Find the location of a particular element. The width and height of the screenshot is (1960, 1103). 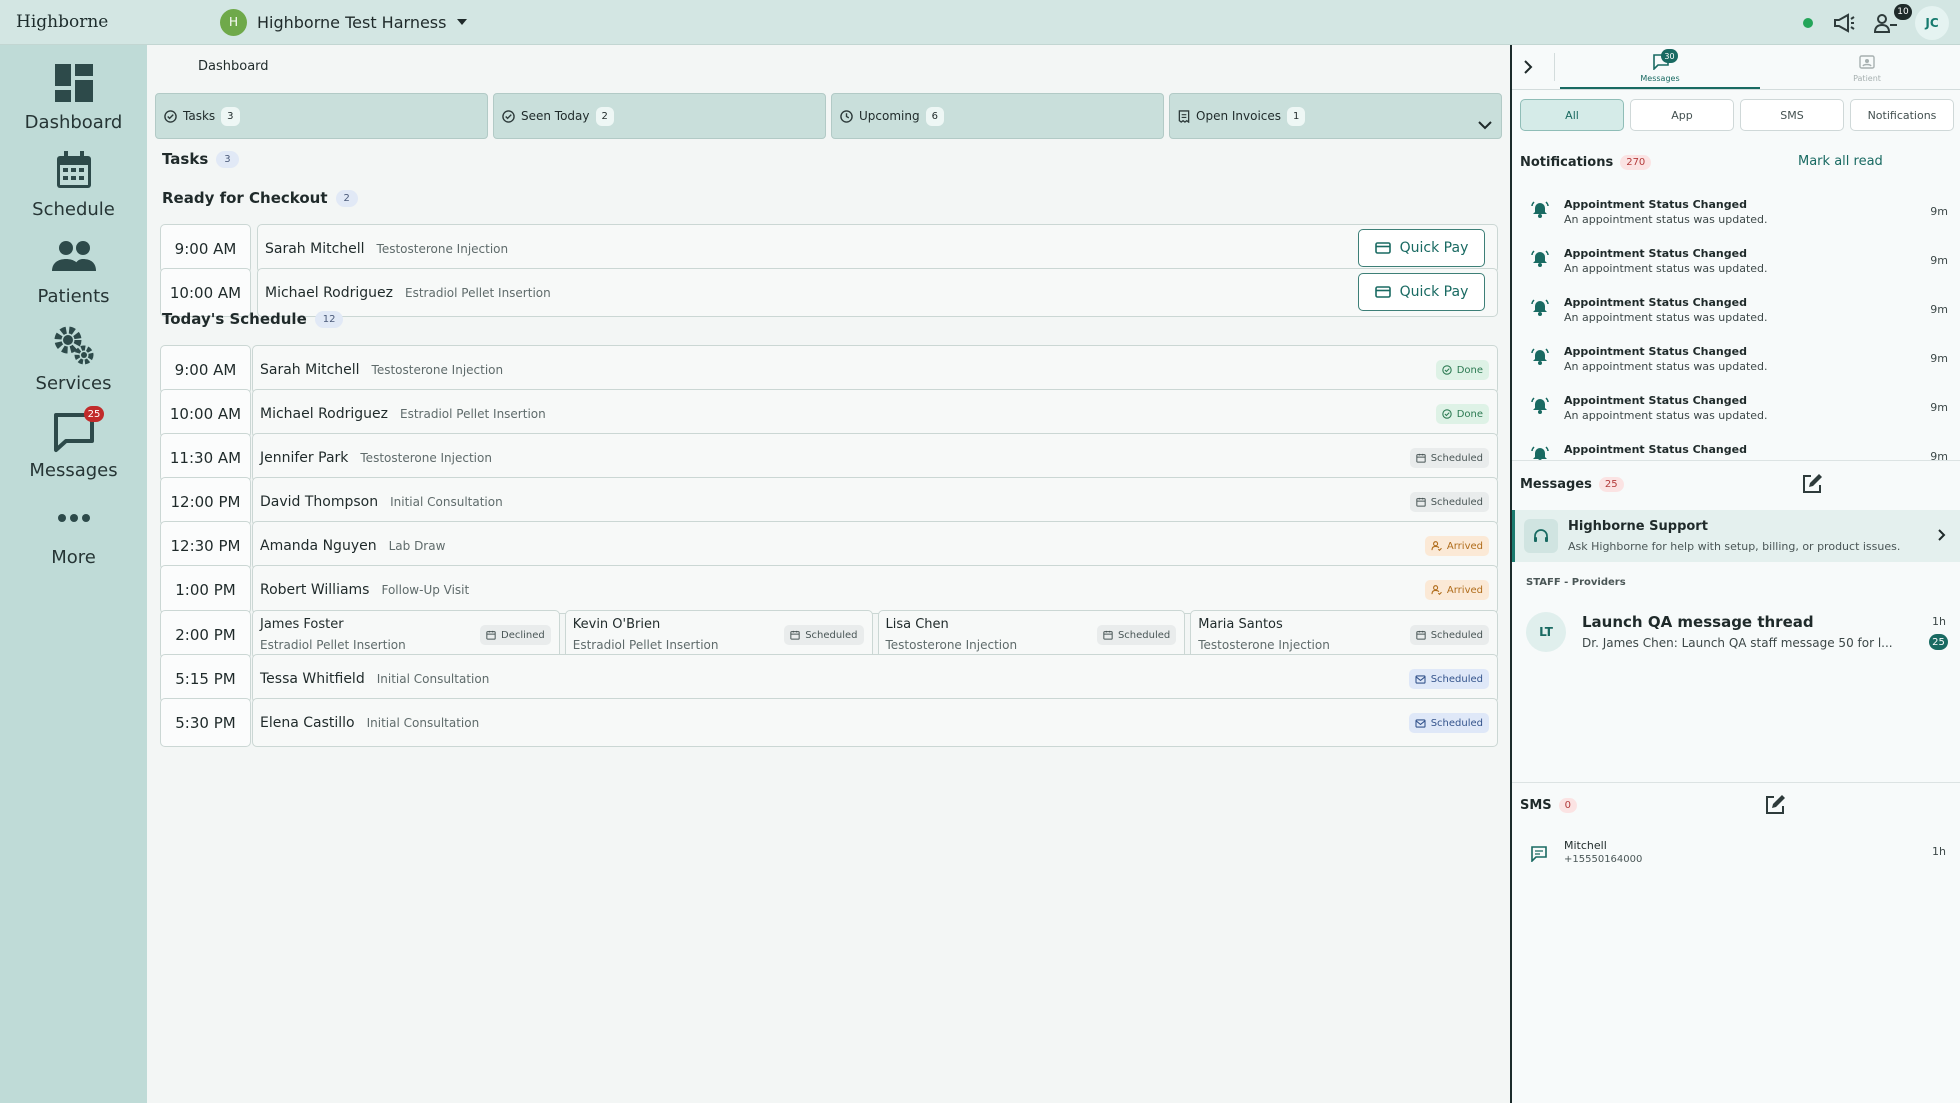

appointment-card: Lisa Chen Testosterone Injection Scheduled is located at coordinates (1031, 634).